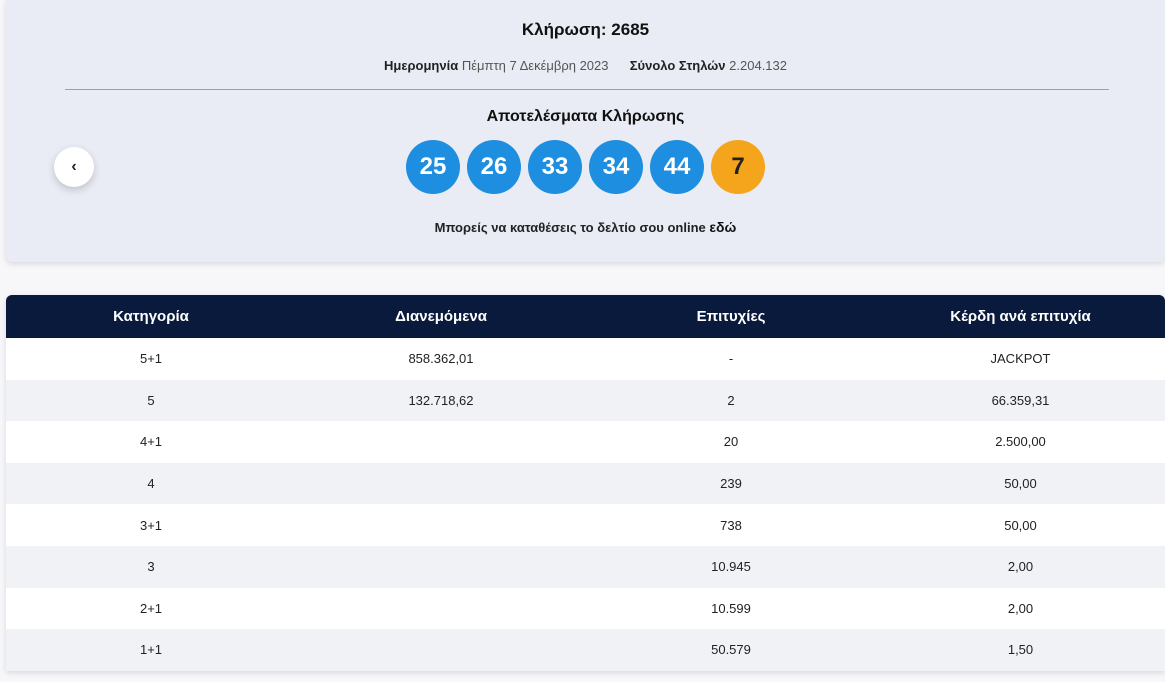 The image size is (1165, 682). What do you see at coordinates (555, 167) in the screenshot?
I see `number-ball: 33` at bounding box center [555, 167].